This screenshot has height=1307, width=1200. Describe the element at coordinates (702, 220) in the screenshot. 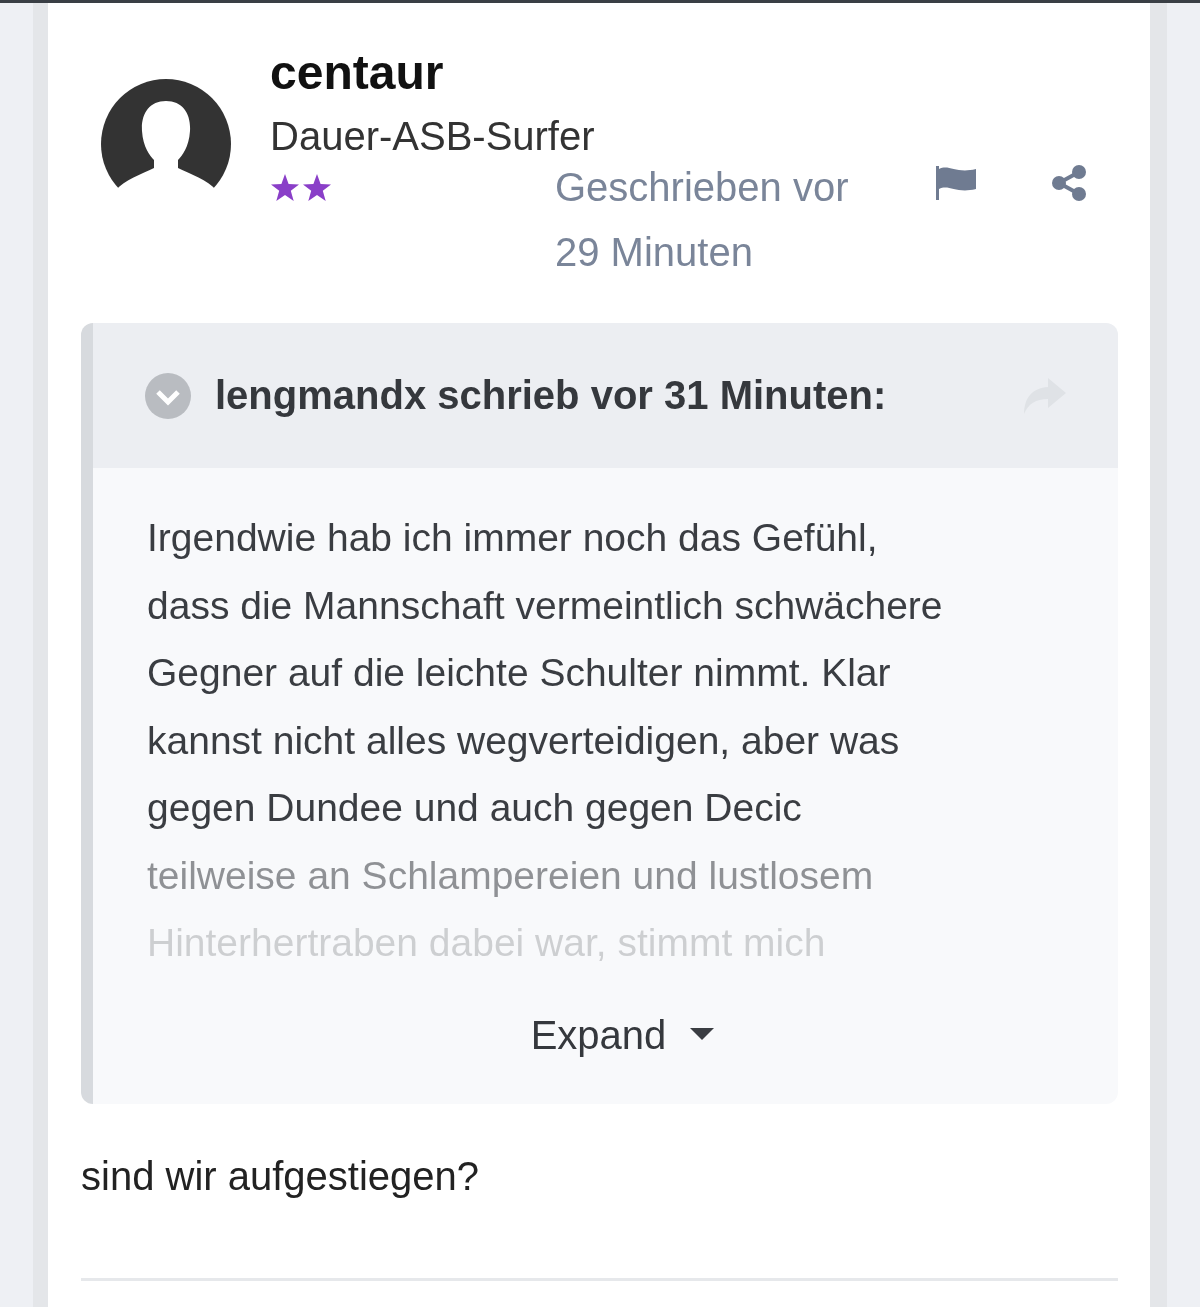

I see `post-time: Geschrieben vor 29 Minuten` at that location.